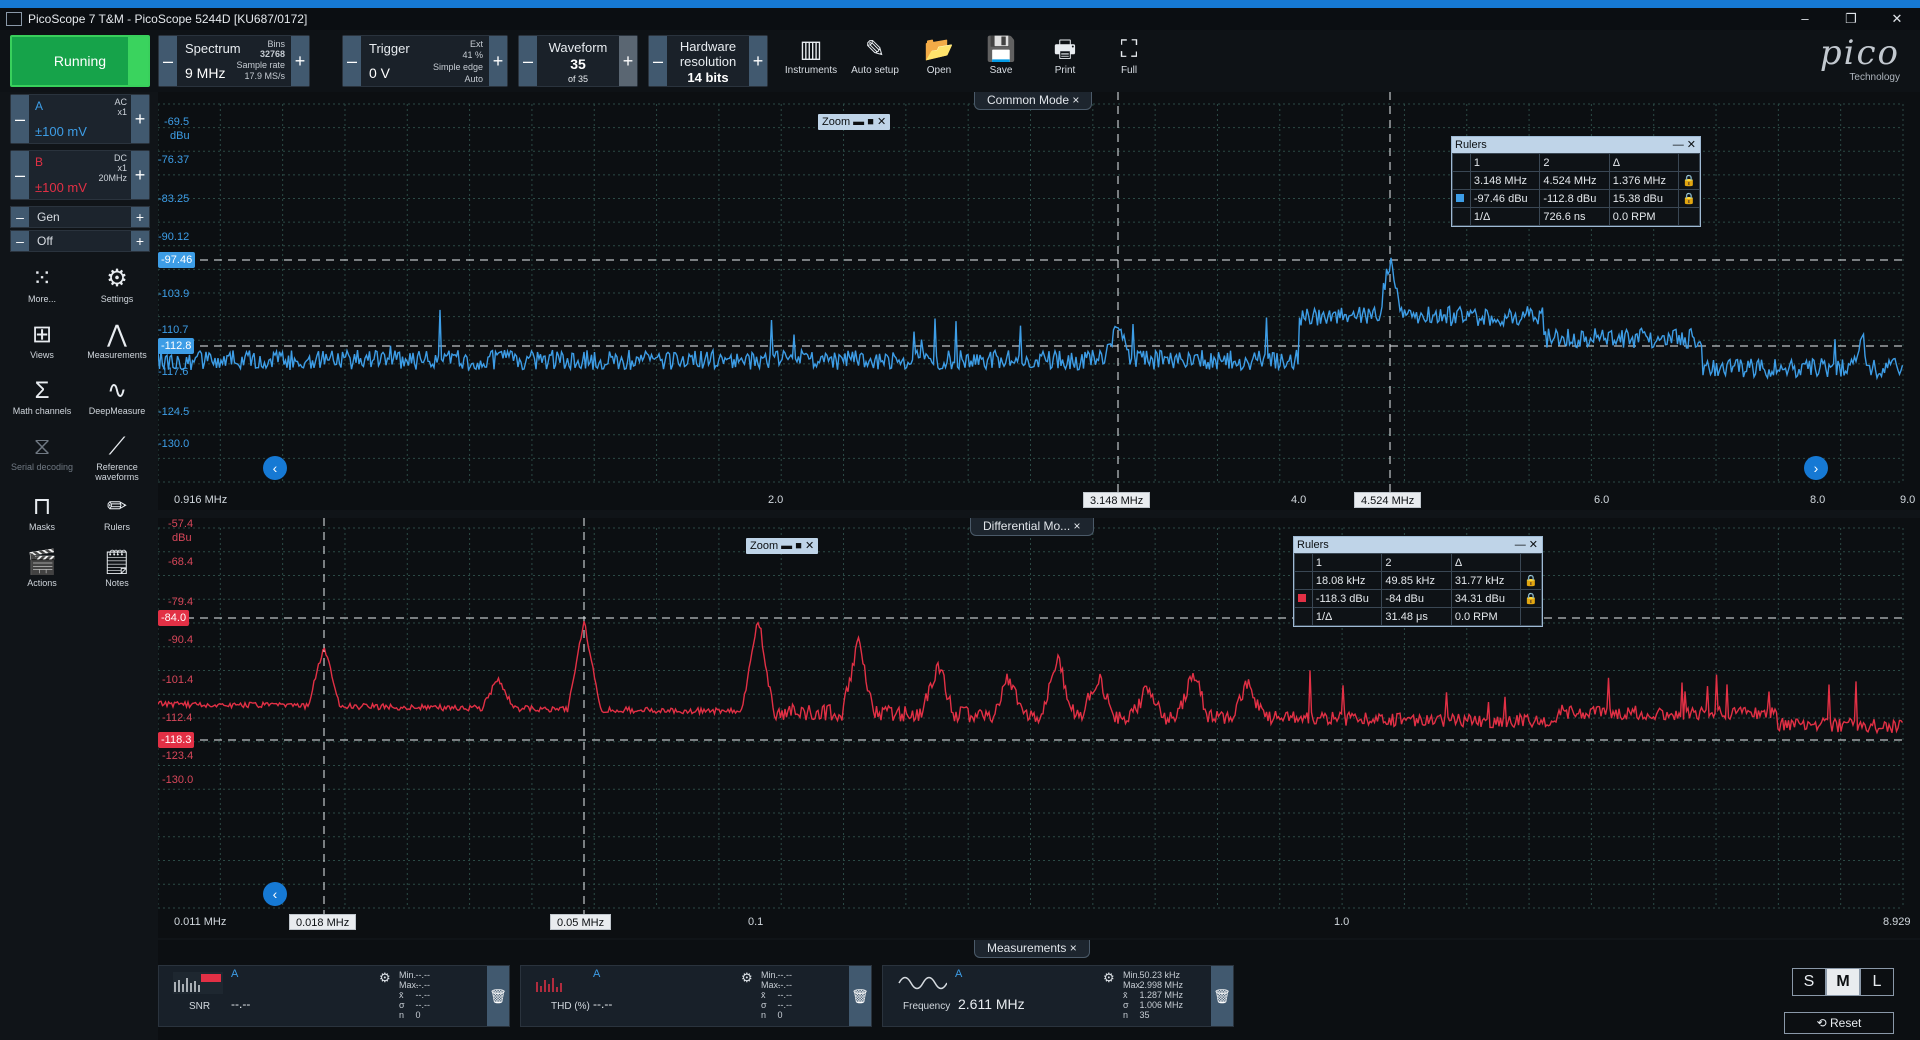 This screenshot has height=1040, width=1920. What do you see at coordinates (1129, 61) in the screenshot?
I see `full-screen-button: ⛶ Full` at bounding box center [1129, 61].